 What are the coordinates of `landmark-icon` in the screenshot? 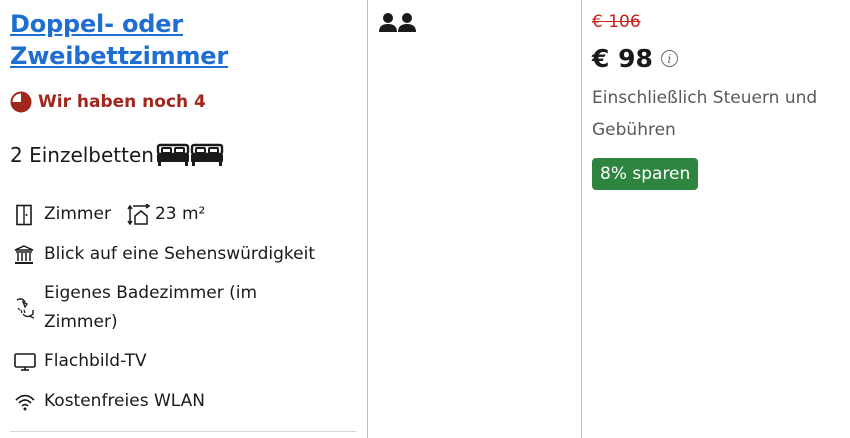 It's located at (26, 254).